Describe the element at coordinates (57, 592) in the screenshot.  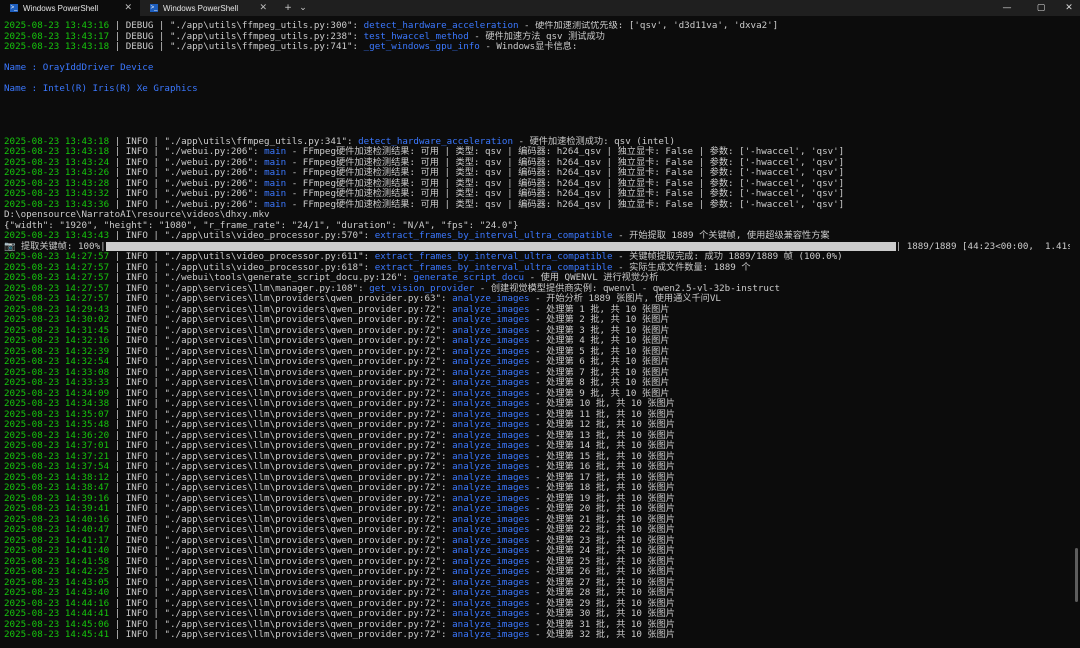
I see `log-timestamp: 2025-08-23 14:43:40` at that location.